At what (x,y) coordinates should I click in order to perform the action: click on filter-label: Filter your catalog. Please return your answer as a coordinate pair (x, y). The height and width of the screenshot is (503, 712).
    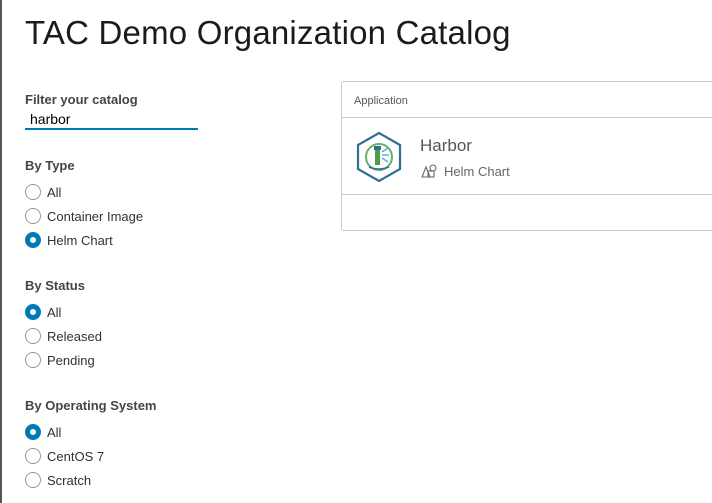
    Looking at the image, I should click on (81, 99).